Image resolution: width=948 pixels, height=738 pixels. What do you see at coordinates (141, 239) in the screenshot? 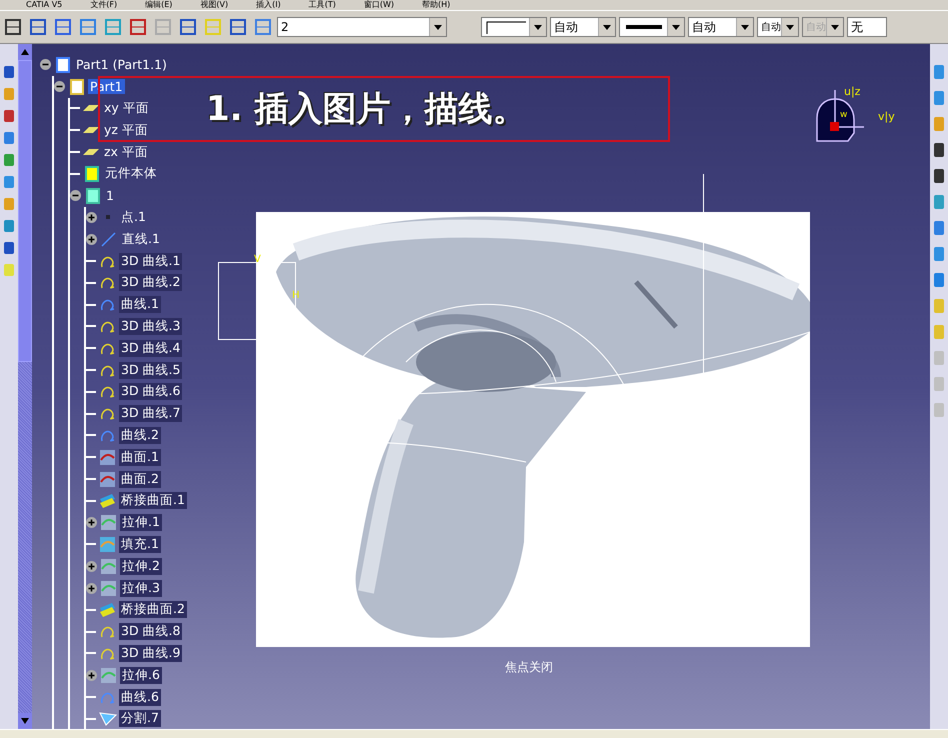
I see `tree-item: 直线.1` at bounding box center [141, 239].